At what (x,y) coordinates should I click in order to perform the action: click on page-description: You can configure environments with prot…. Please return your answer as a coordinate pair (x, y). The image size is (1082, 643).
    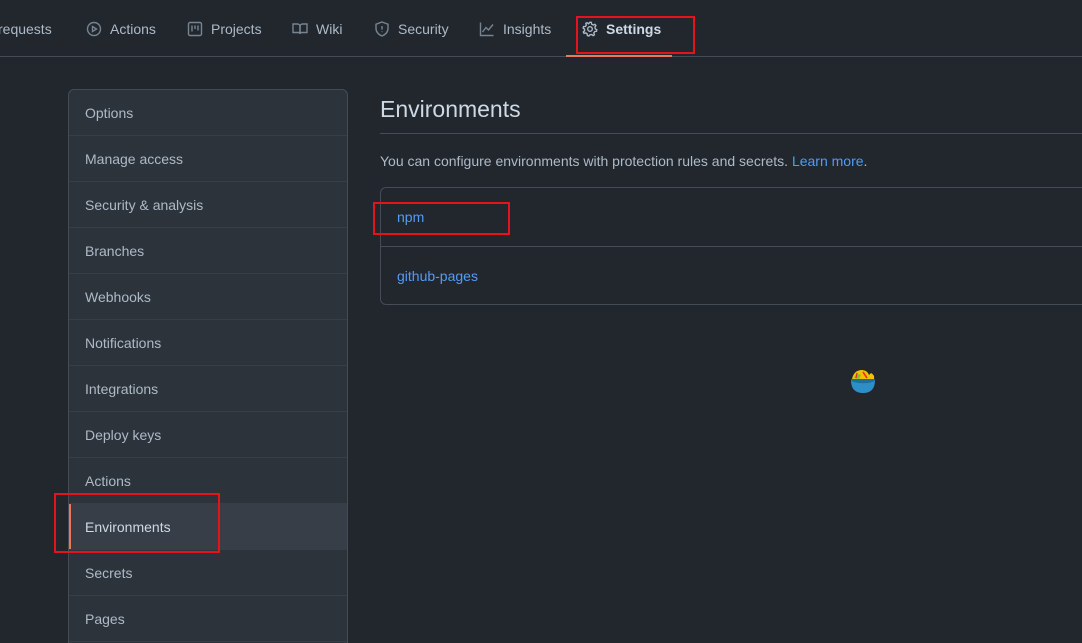
    Looking at the image, I should click on (623, 161).